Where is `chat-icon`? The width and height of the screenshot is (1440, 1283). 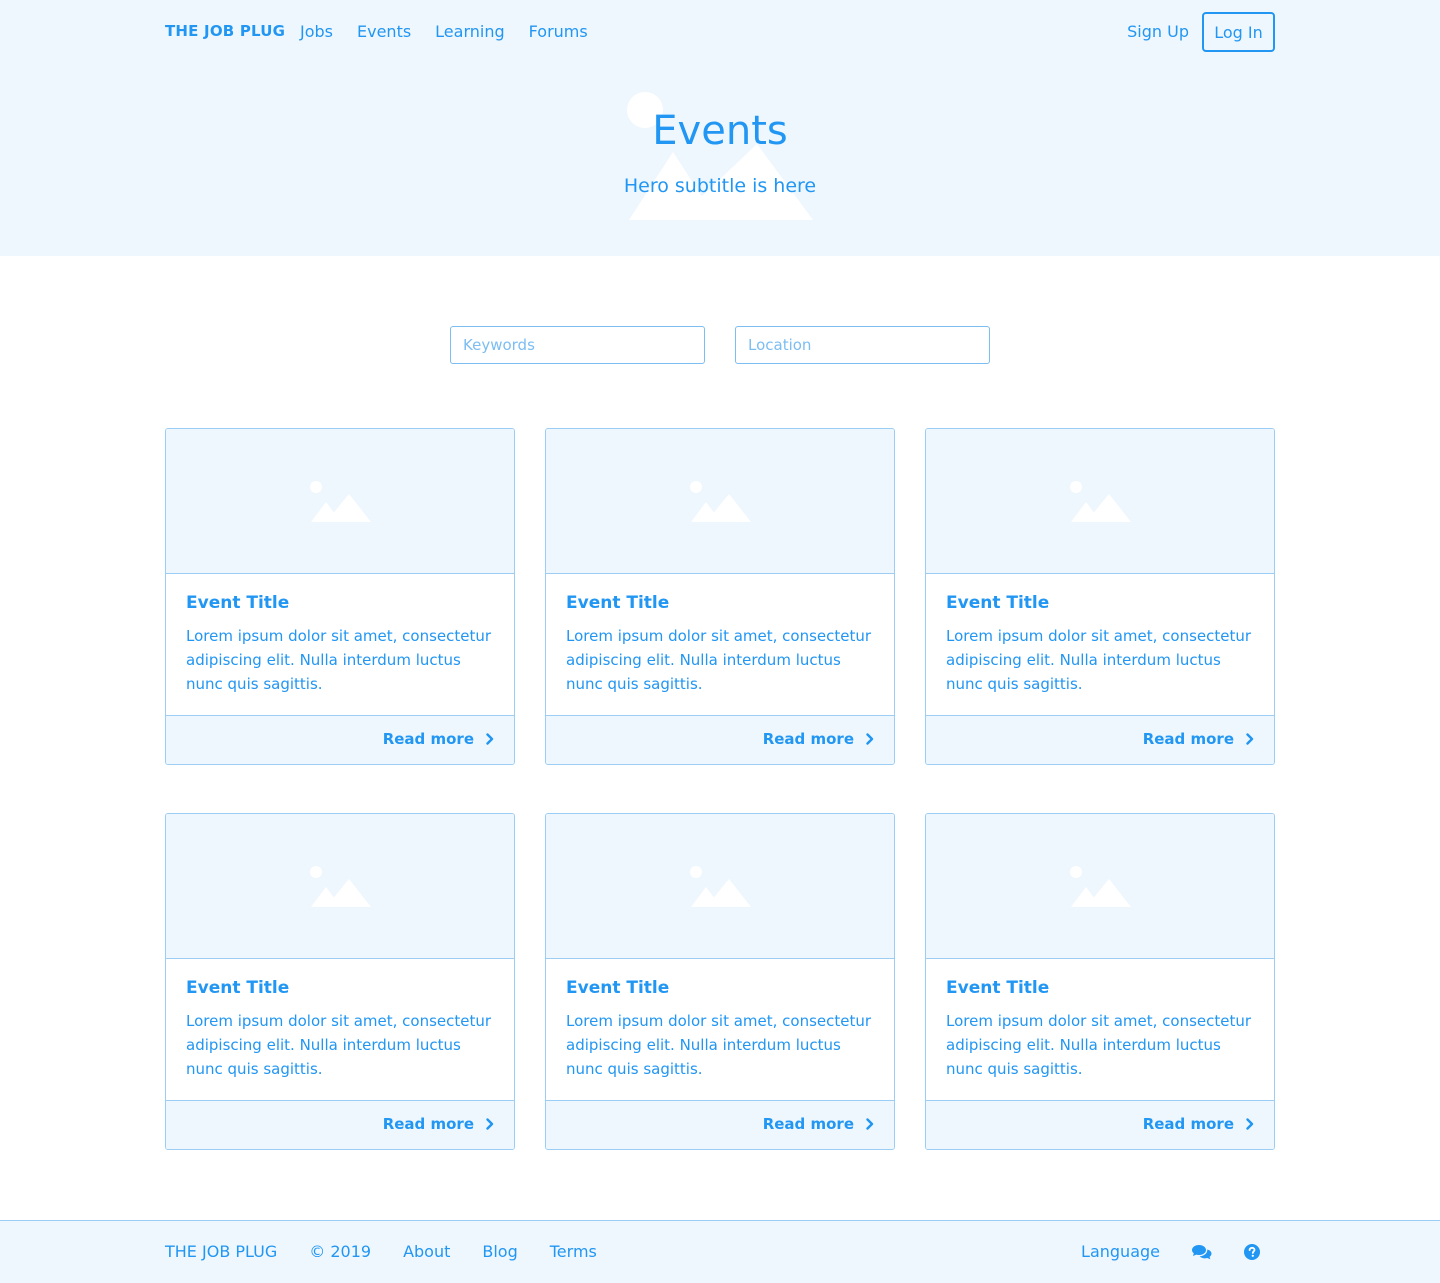 chat-icon is located at coordinates (1202, 1252).